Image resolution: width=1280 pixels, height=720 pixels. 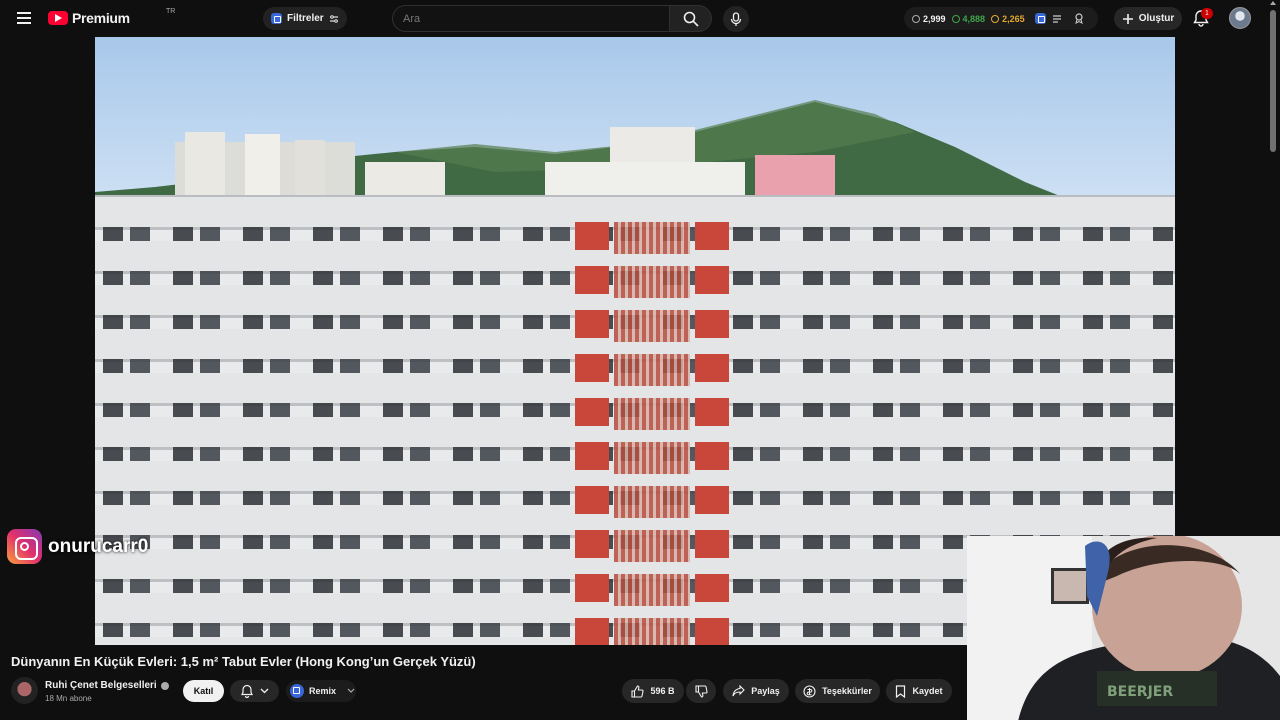 I want to click on thanks-button: Teşekkürler, so click(x=837, y=691).